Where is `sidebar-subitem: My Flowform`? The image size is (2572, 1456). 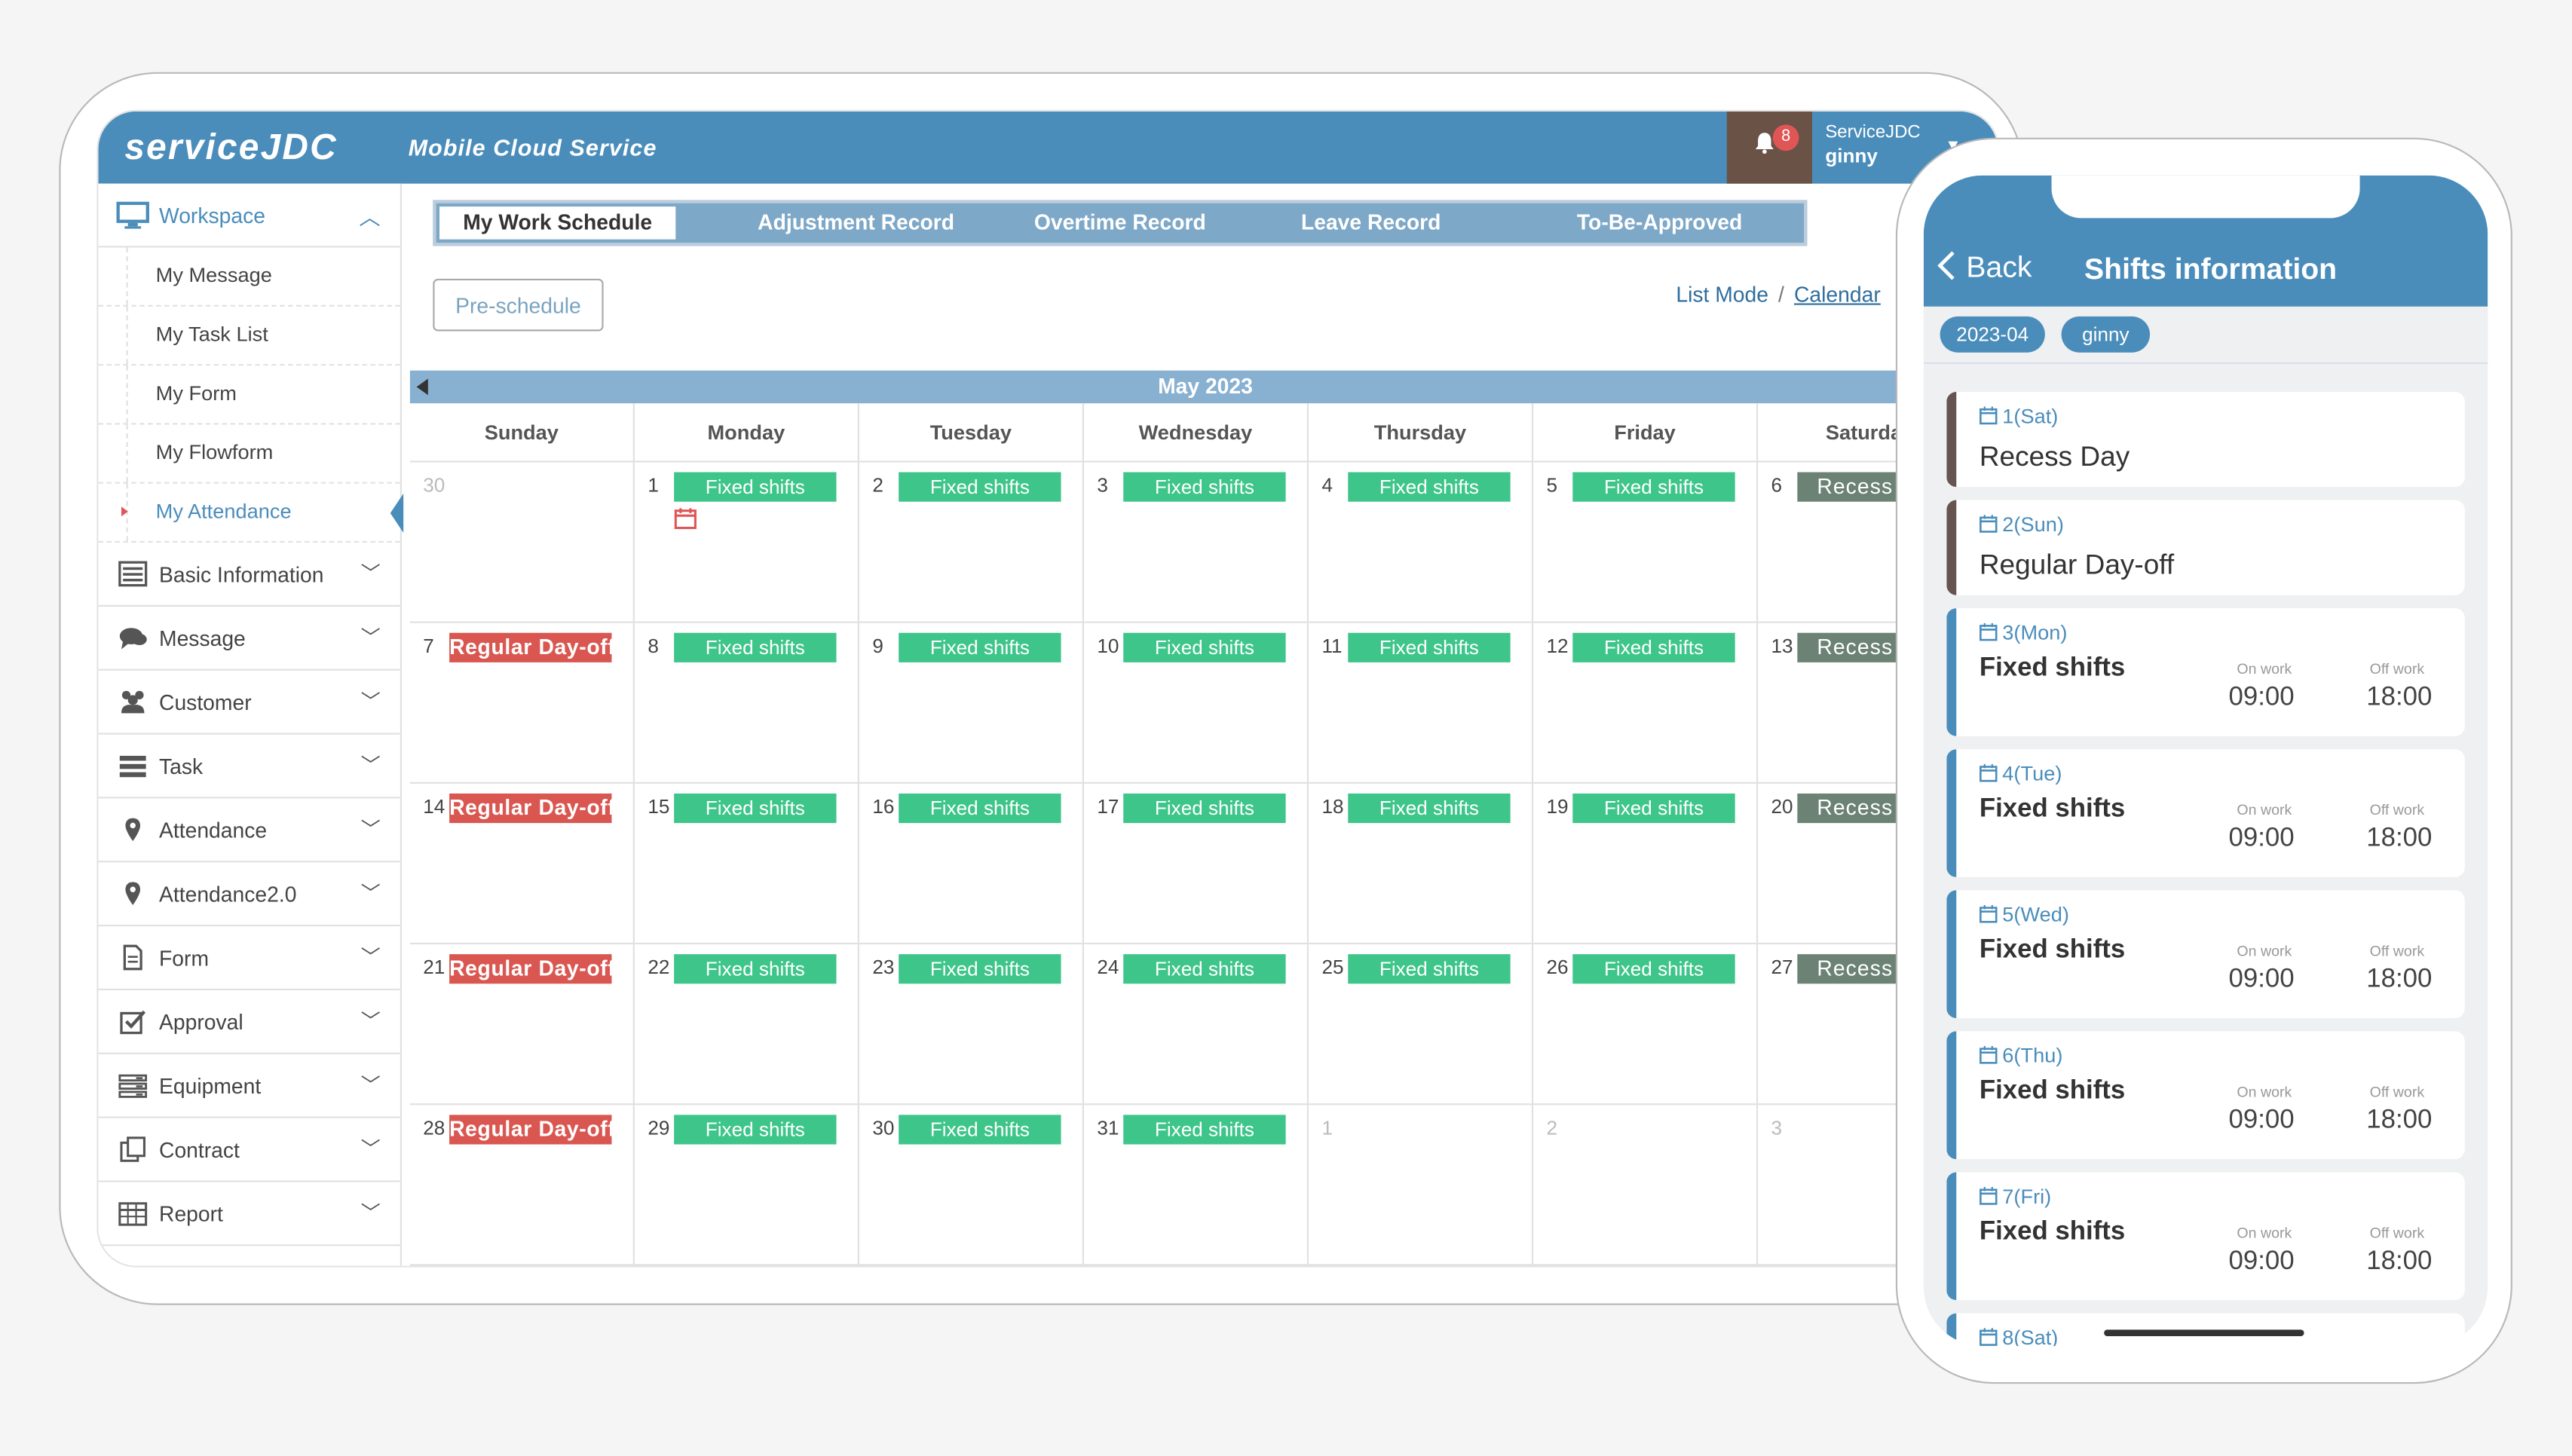
sidebar-subitem: My Flowform is located at coordinates (249, 454).